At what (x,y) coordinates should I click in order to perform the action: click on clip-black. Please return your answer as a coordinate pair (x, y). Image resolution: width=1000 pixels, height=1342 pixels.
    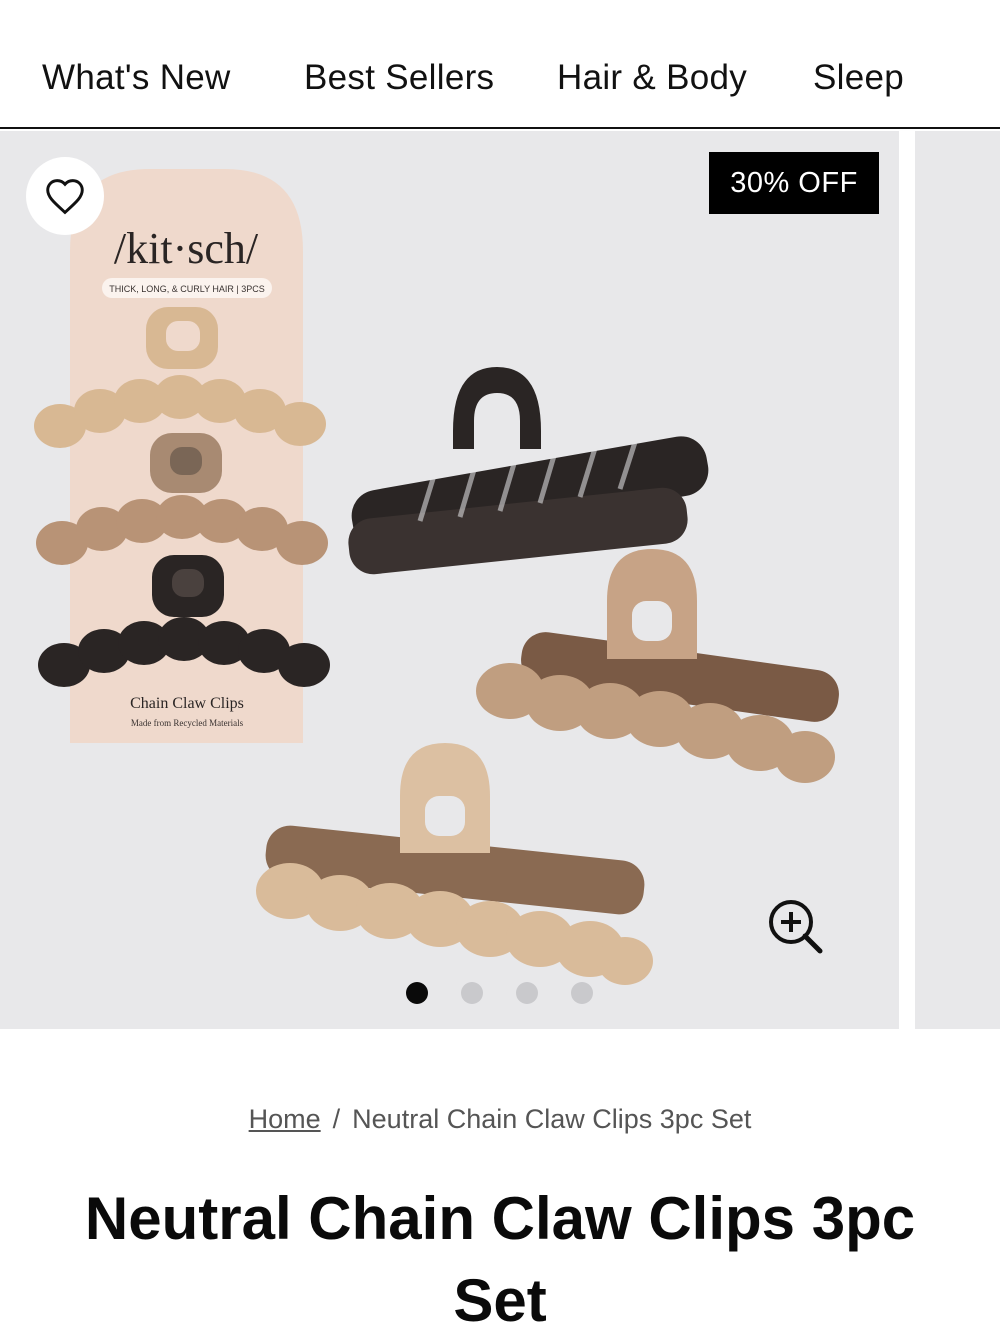
    Looking at the image, I should click on (528, 471).